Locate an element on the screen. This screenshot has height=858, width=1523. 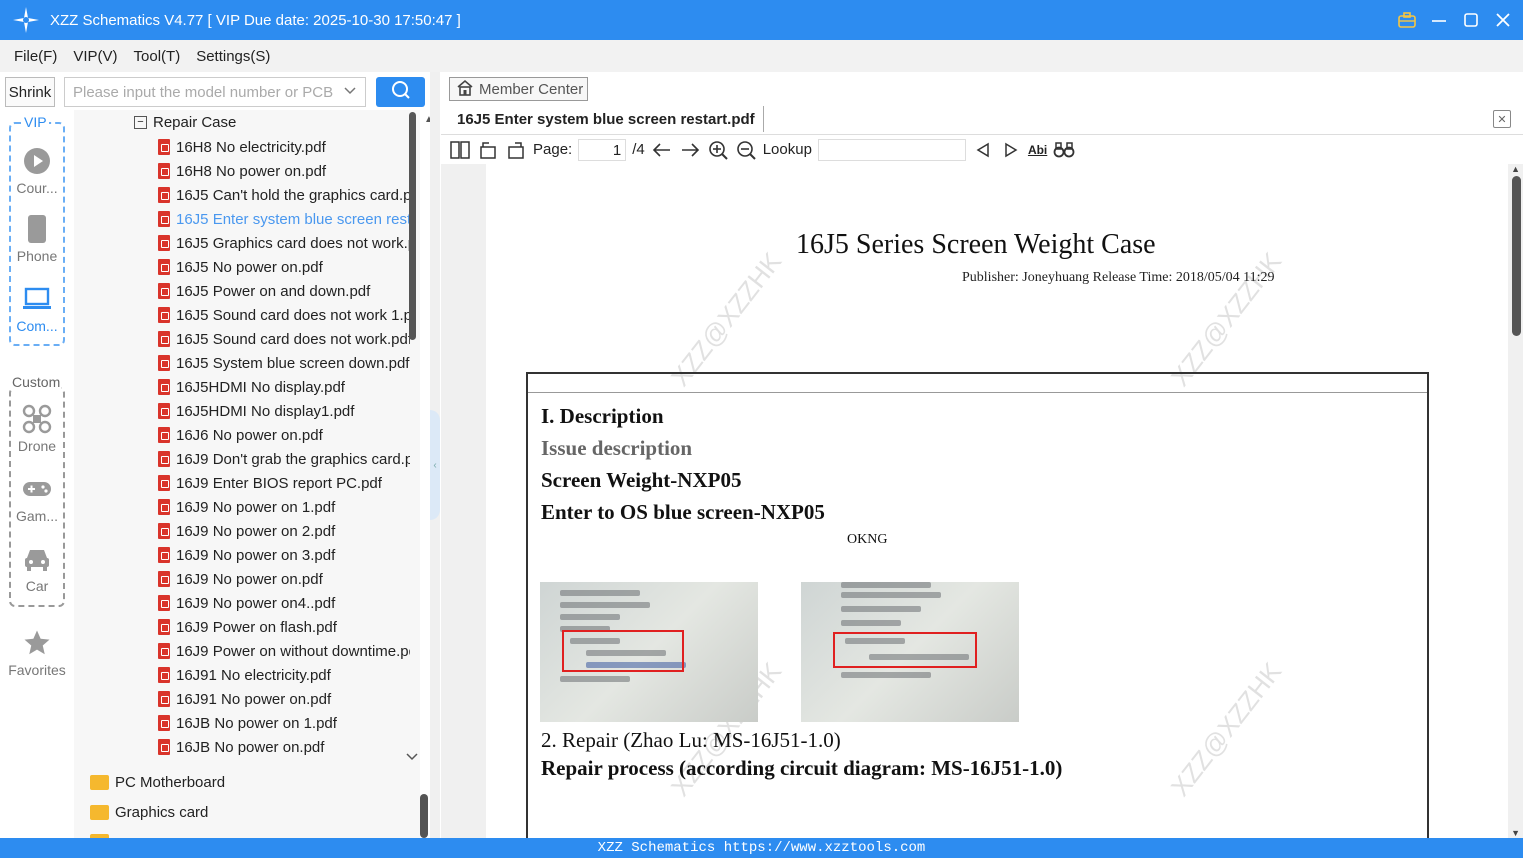
scroll-down-icon is located at coordinates (412, 758).